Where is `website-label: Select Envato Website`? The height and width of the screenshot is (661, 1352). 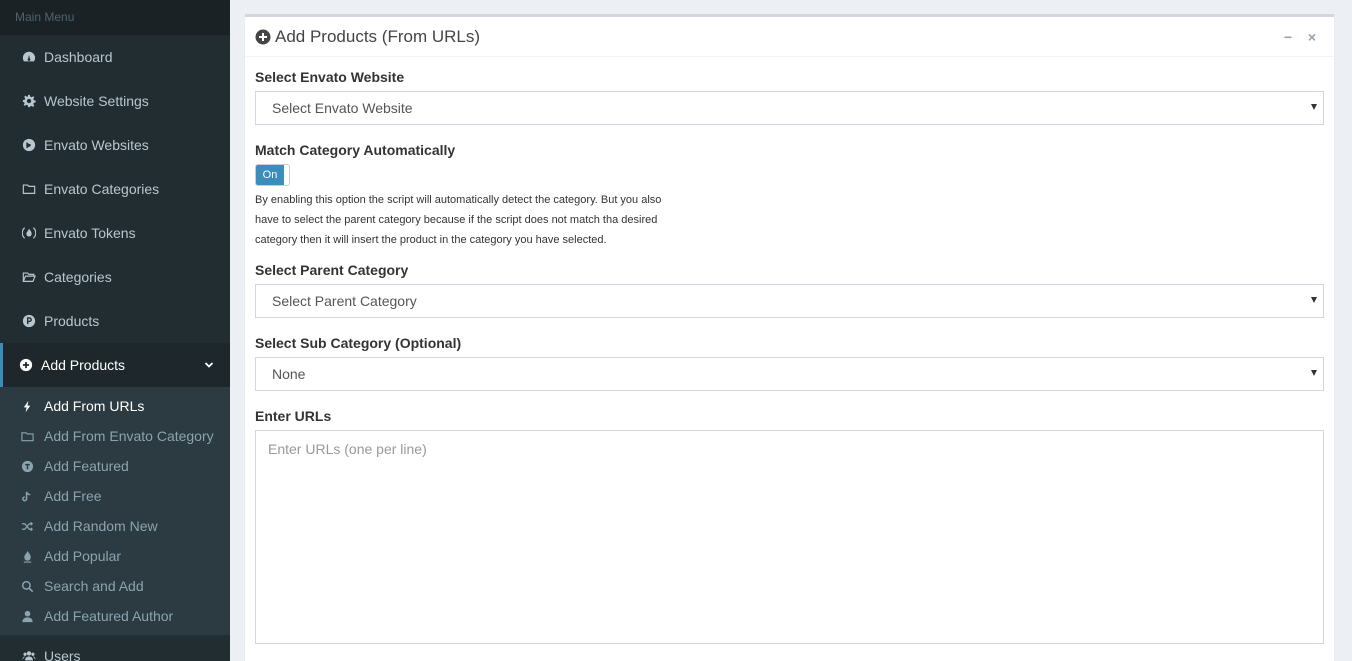 website-label: Select Envato Website is located at coordinates (330, 77).